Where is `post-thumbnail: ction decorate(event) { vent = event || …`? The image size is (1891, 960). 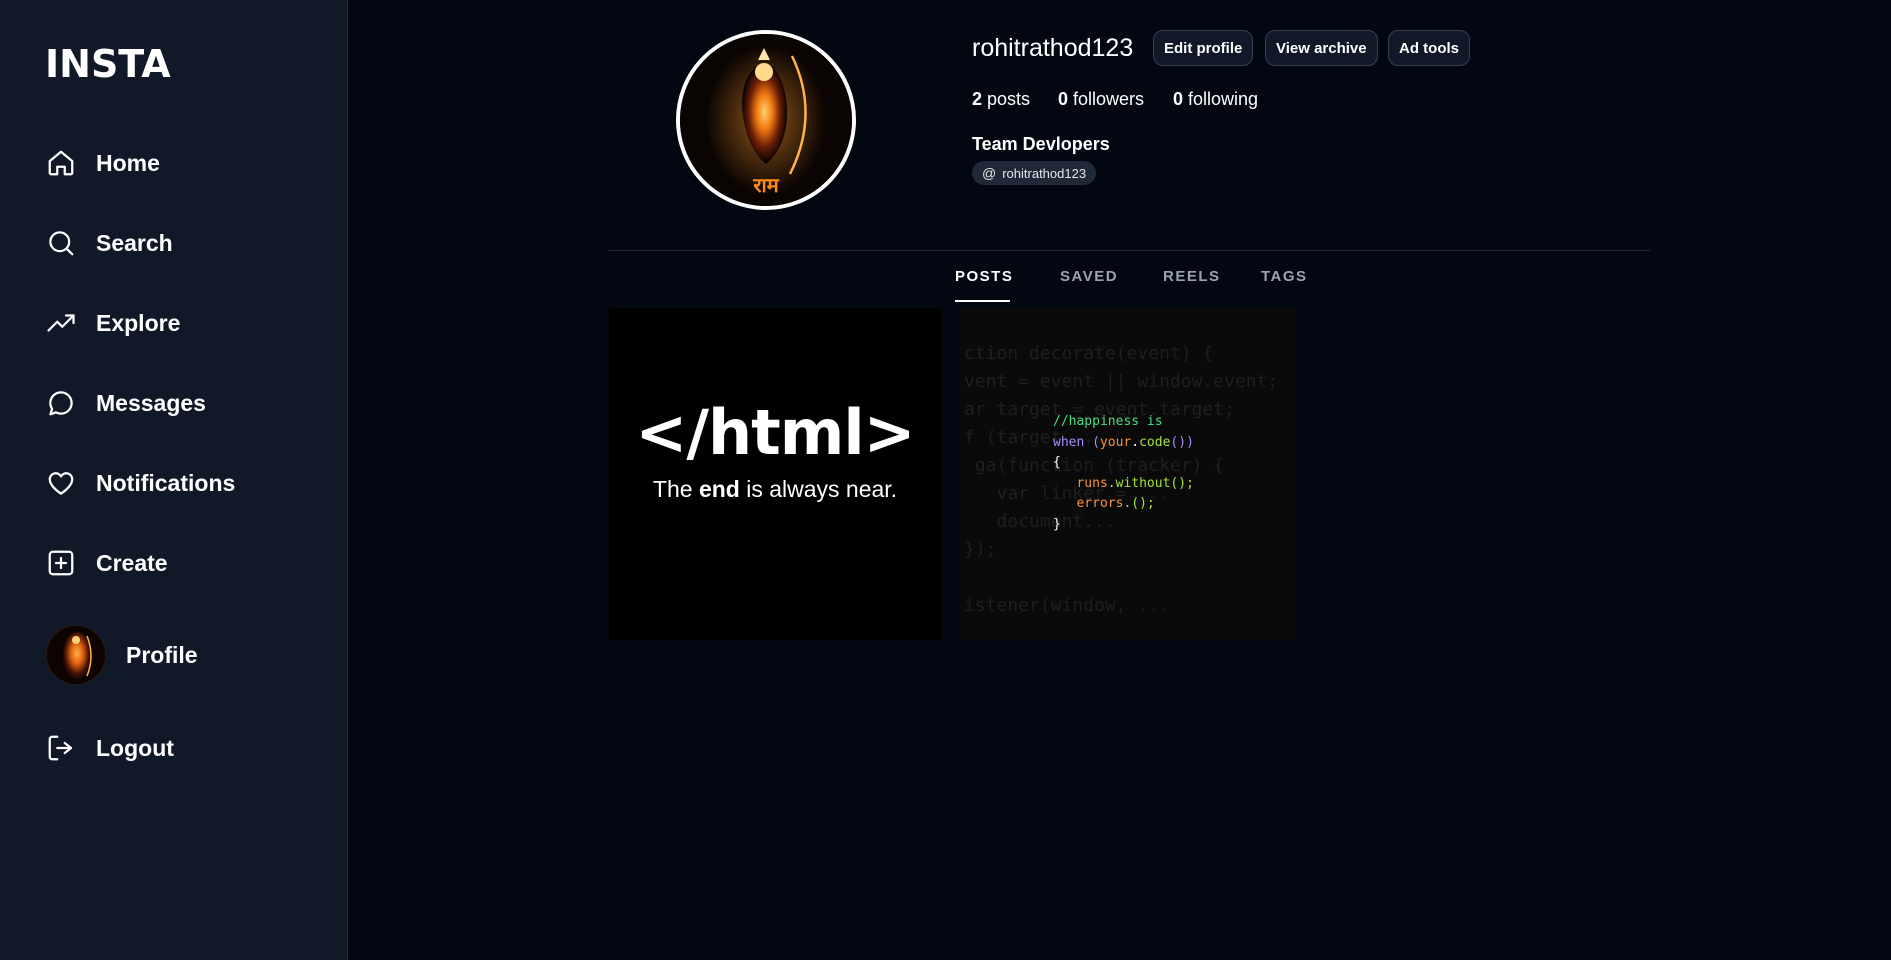
post-thumbnail: ction decorate(event) { vent = event || … is located at coordinates (1128, 474).